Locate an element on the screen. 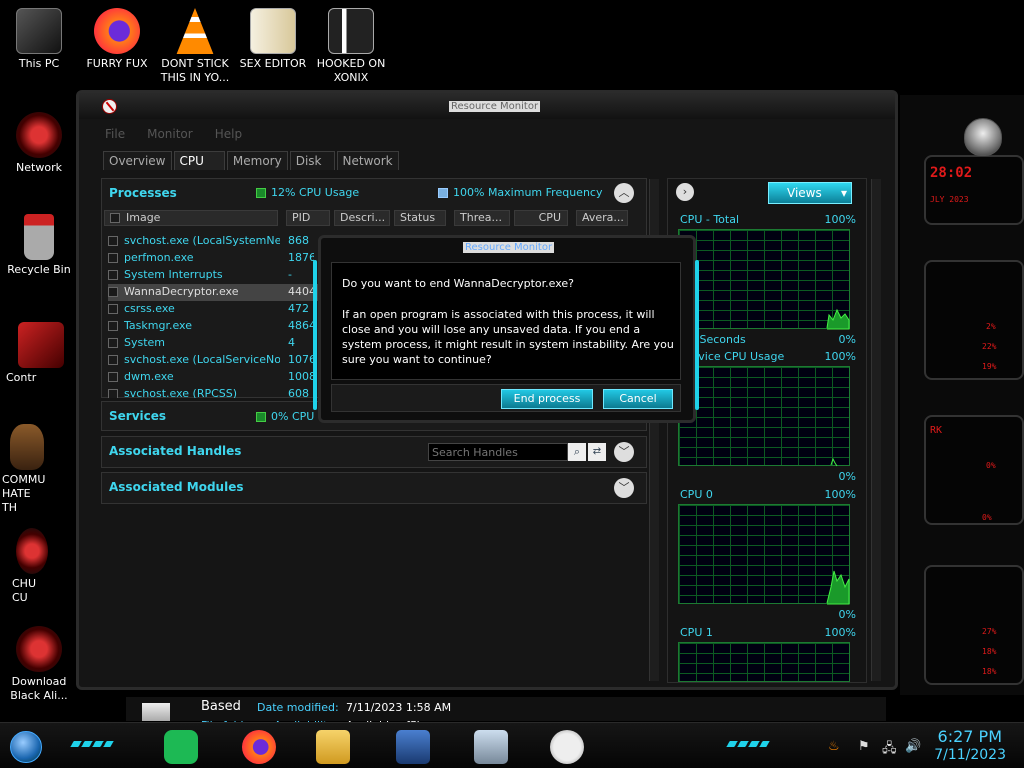 The image size is (1024, 768). select-all-checkbox is located at coordinates (115, 218).